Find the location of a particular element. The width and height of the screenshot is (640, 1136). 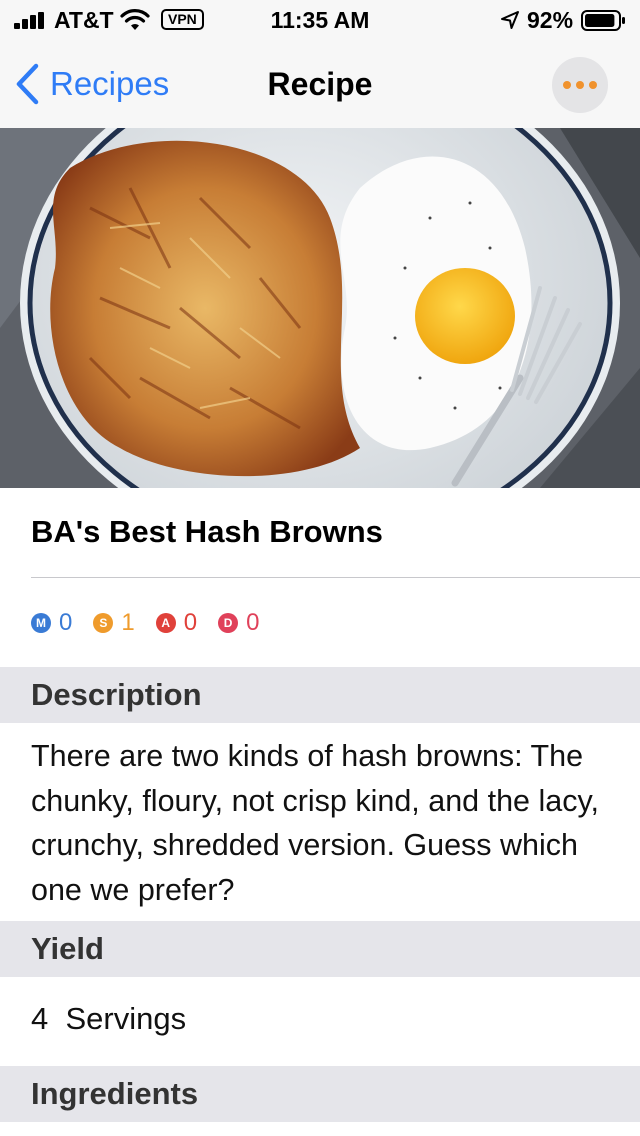

counter-s-value: 1 is located at coordinates (128, 622).